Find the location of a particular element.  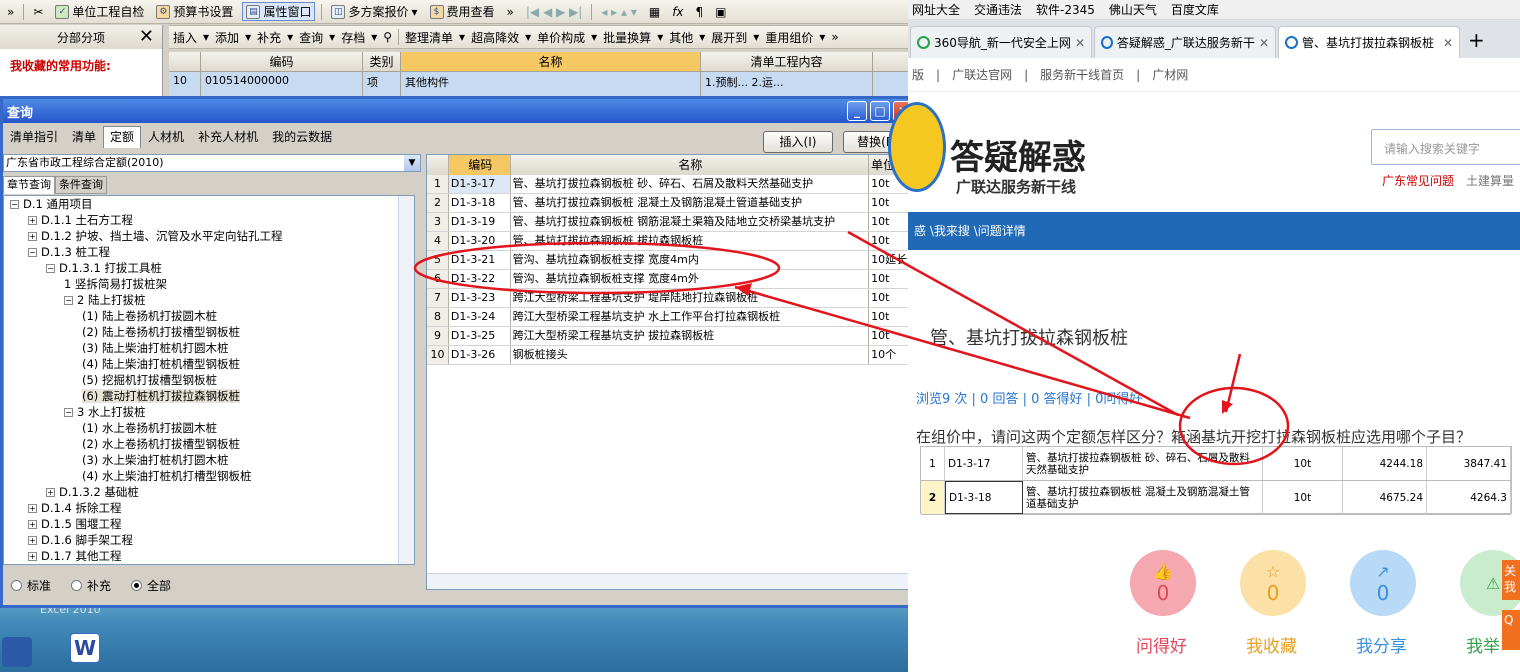

chevron-down-icon: ▼ is located at coordinates (412, 163).